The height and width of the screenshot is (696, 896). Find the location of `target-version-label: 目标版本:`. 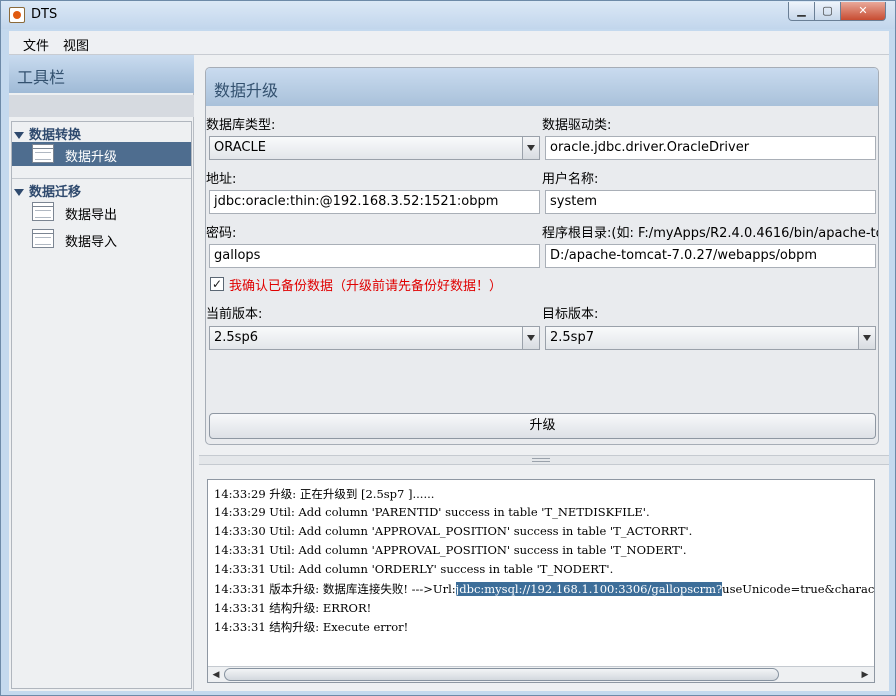

target-version-label: 目标版本: is located at coordinates (570, 314).